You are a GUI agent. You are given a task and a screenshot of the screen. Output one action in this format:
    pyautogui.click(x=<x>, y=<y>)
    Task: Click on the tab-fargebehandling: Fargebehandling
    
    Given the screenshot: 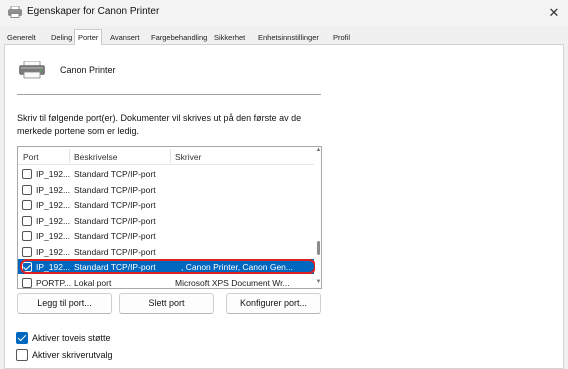 What is the action you would take?
    pyautogui.click(x=179, y=37)
    